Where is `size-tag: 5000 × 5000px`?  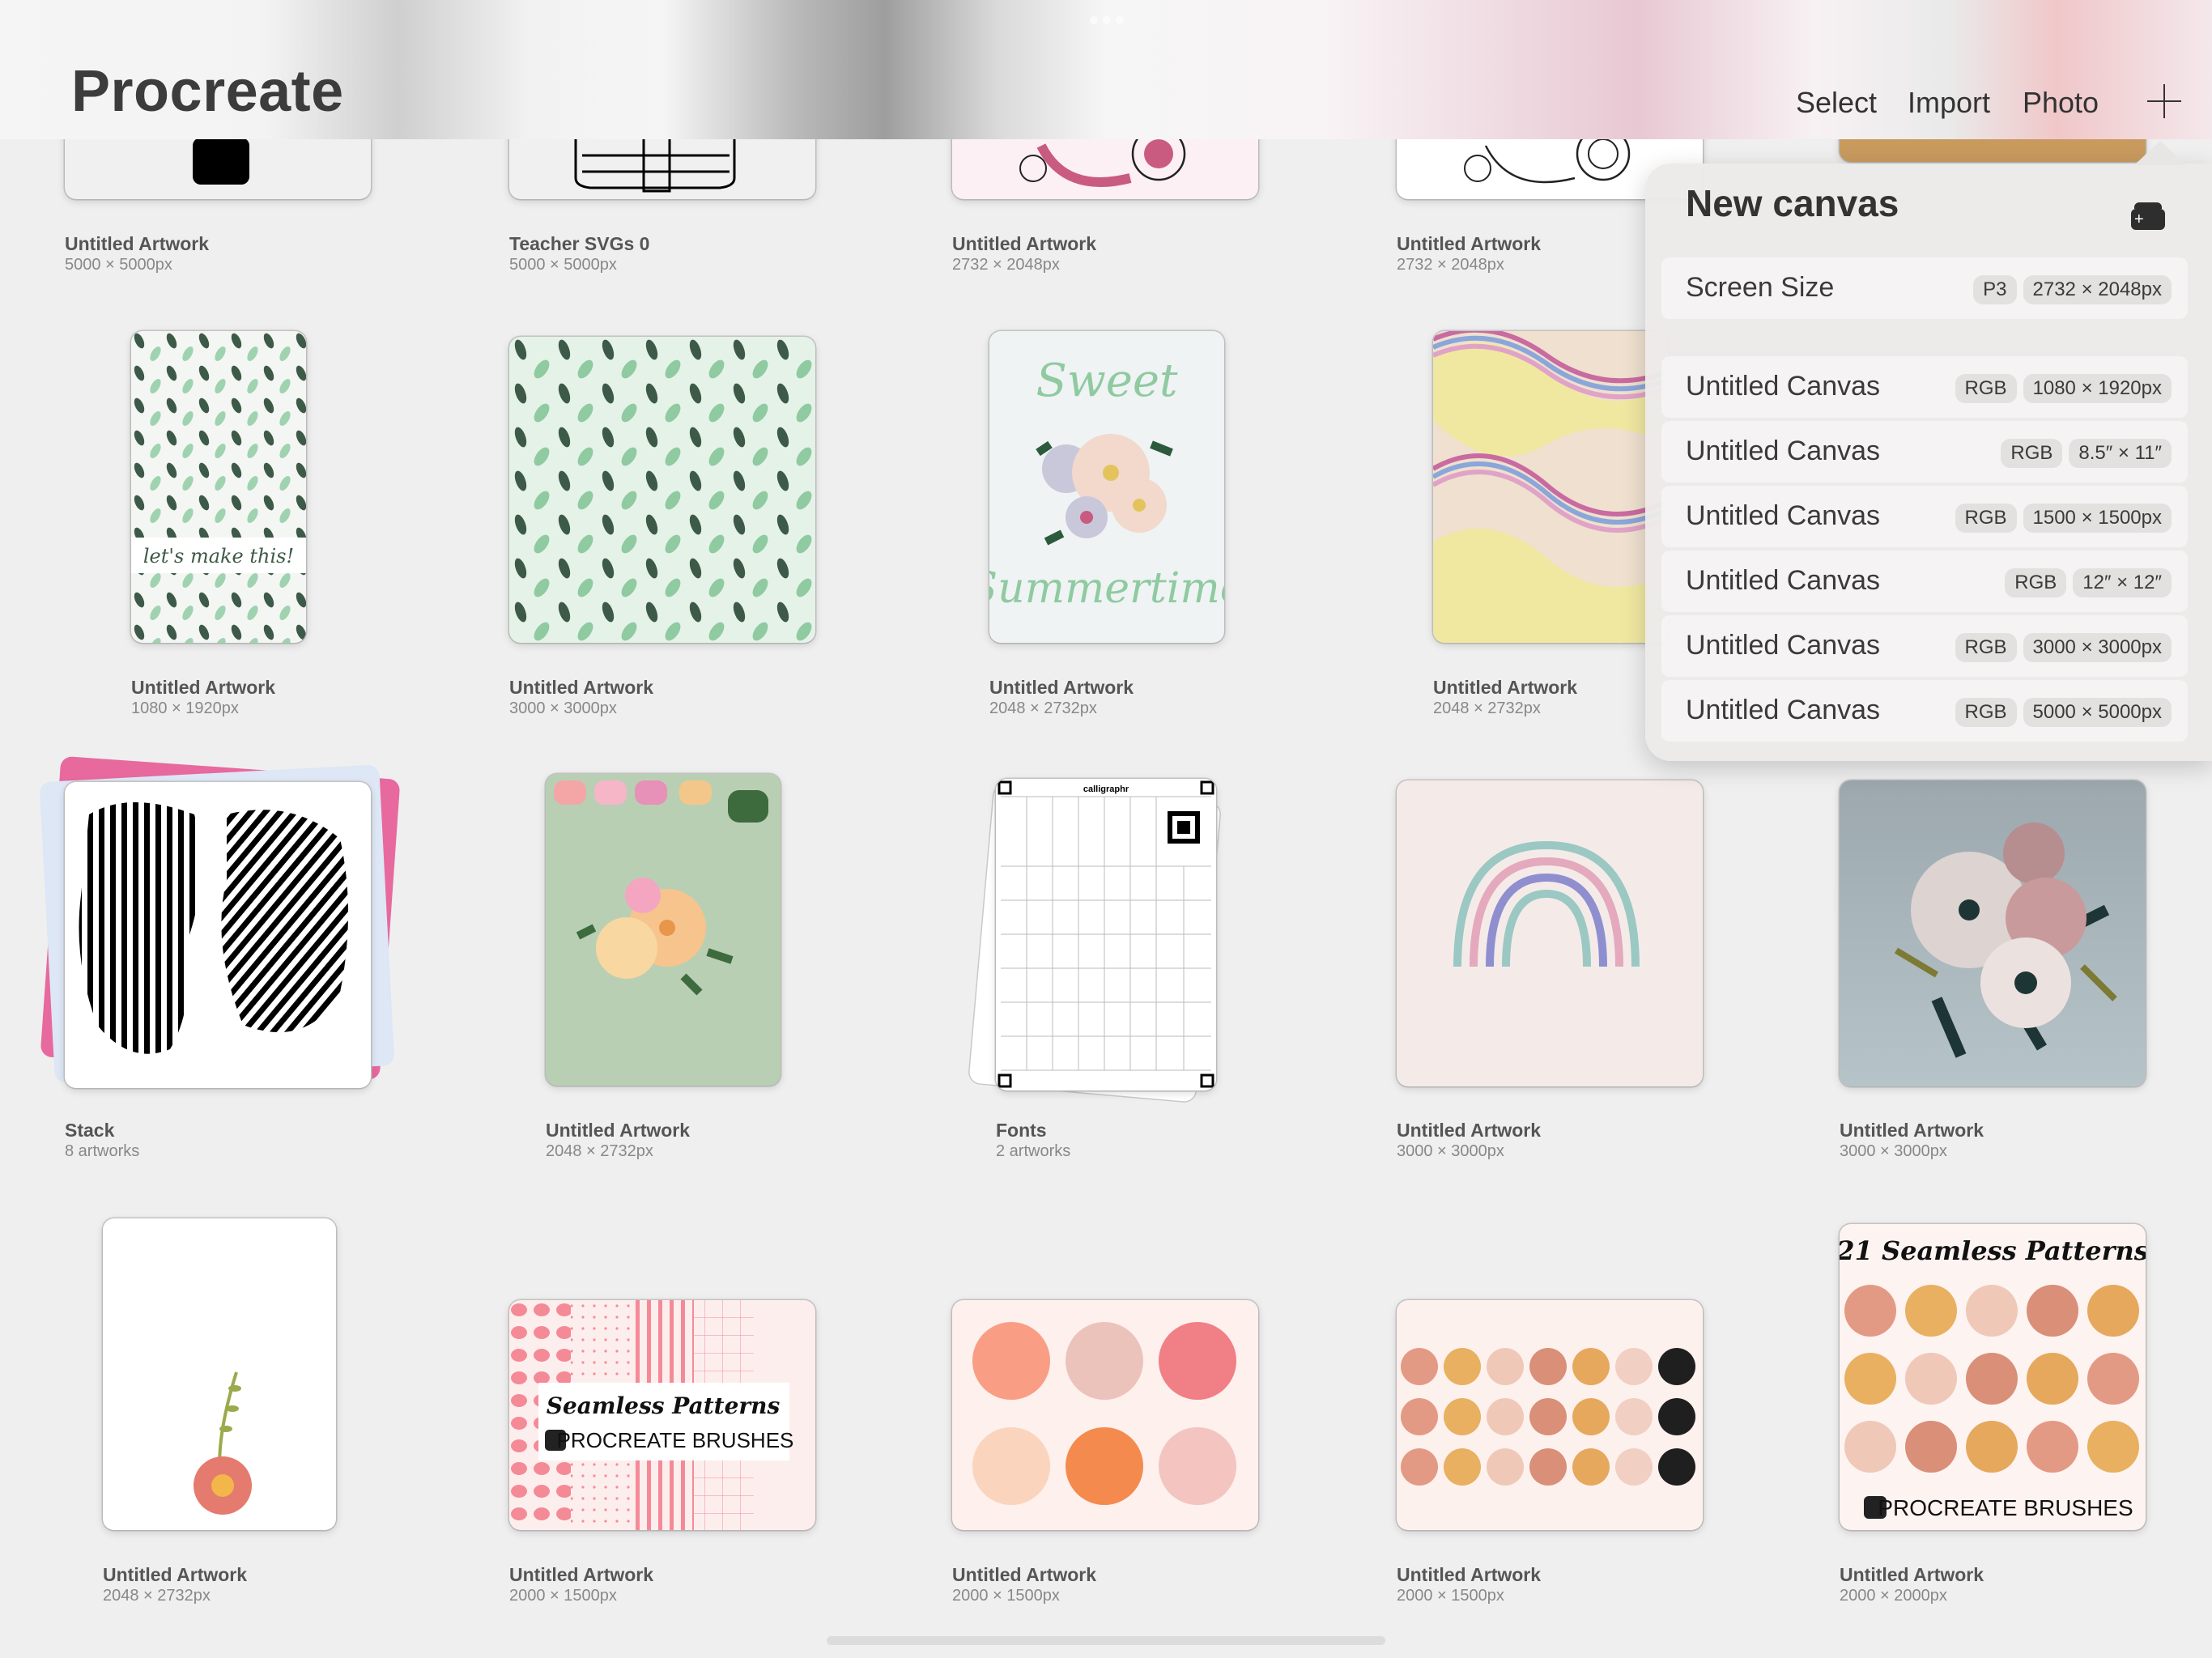 size-tag: 5000 × 5000px is located at coordinates (2098, 712).